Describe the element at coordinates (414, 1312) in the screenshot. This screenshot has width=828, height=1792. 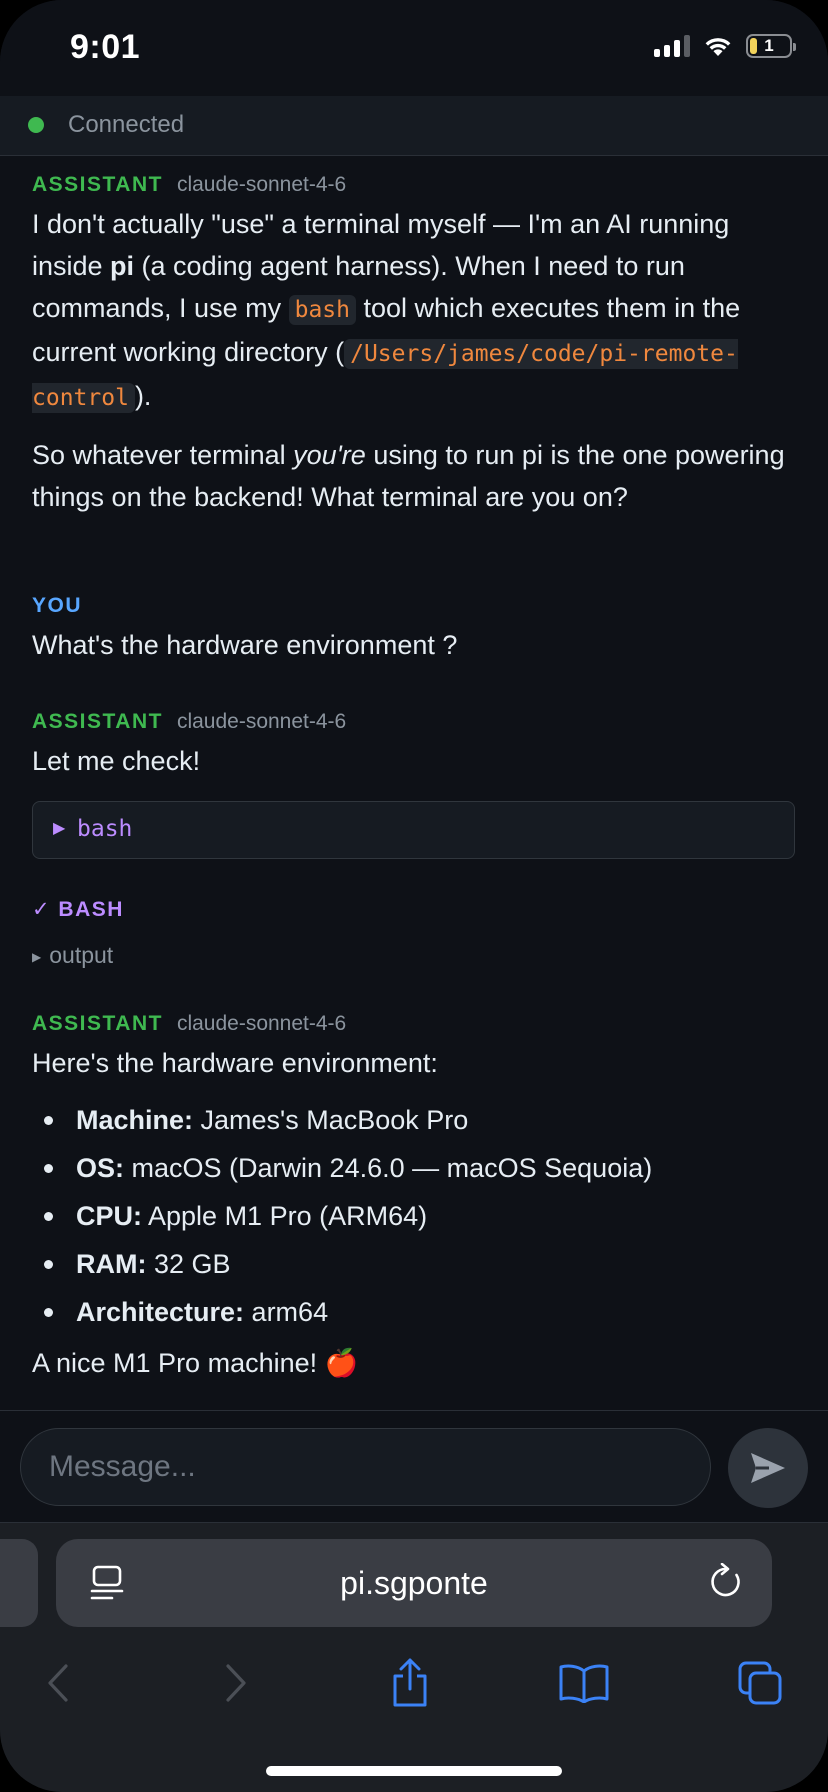
I see `list-item: Architecture: arm64` at that location.